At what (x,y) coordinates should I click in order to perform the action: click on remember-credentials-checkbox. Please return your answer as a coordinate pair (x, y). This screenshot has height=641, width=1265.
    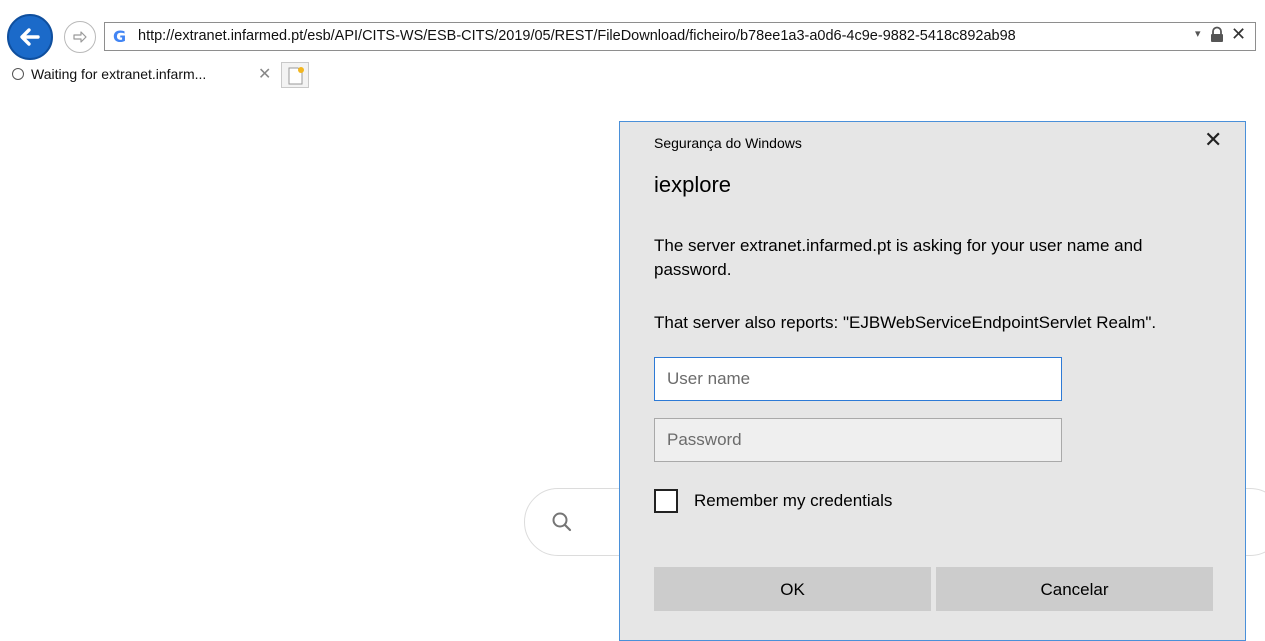
    Looking at the image, I should click on (666, 501).